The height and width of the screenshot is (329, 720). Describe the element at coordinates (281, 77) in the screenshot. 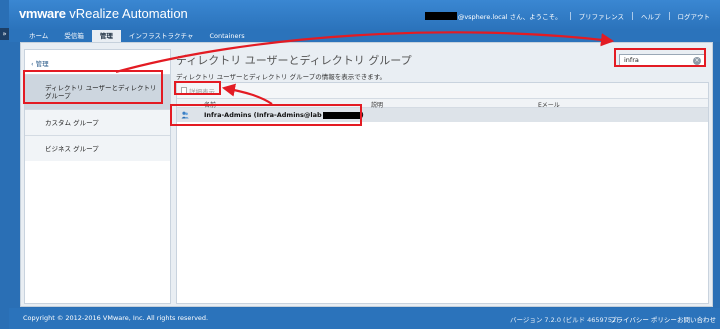

I see `page-description: ディレクトリ ユーザーとディレクトリ グループの情報を表示できます。` at that location.